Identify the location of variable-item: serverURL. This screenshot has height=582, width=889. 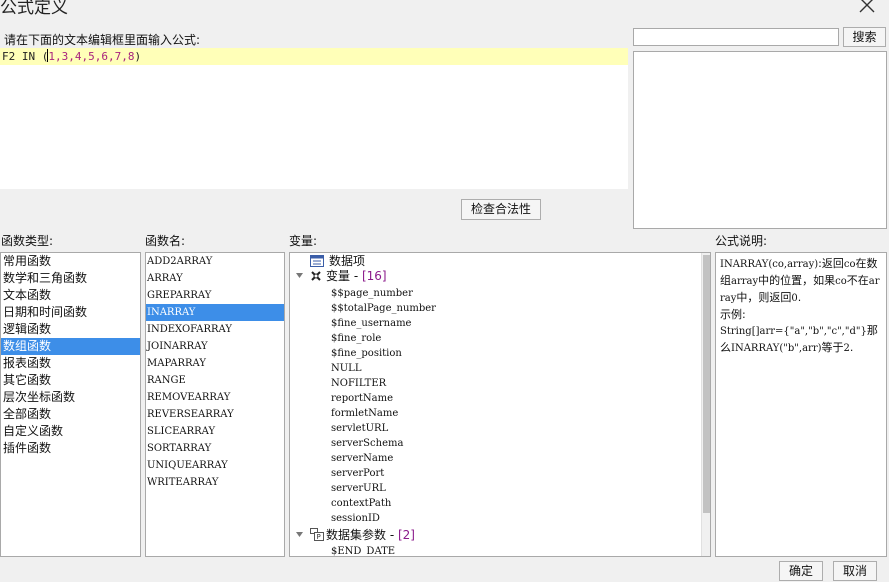
(358, 488).